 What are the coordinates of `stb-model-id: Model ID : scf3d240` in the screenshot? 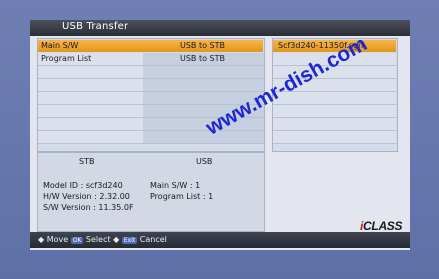 It's located at (83, 185).